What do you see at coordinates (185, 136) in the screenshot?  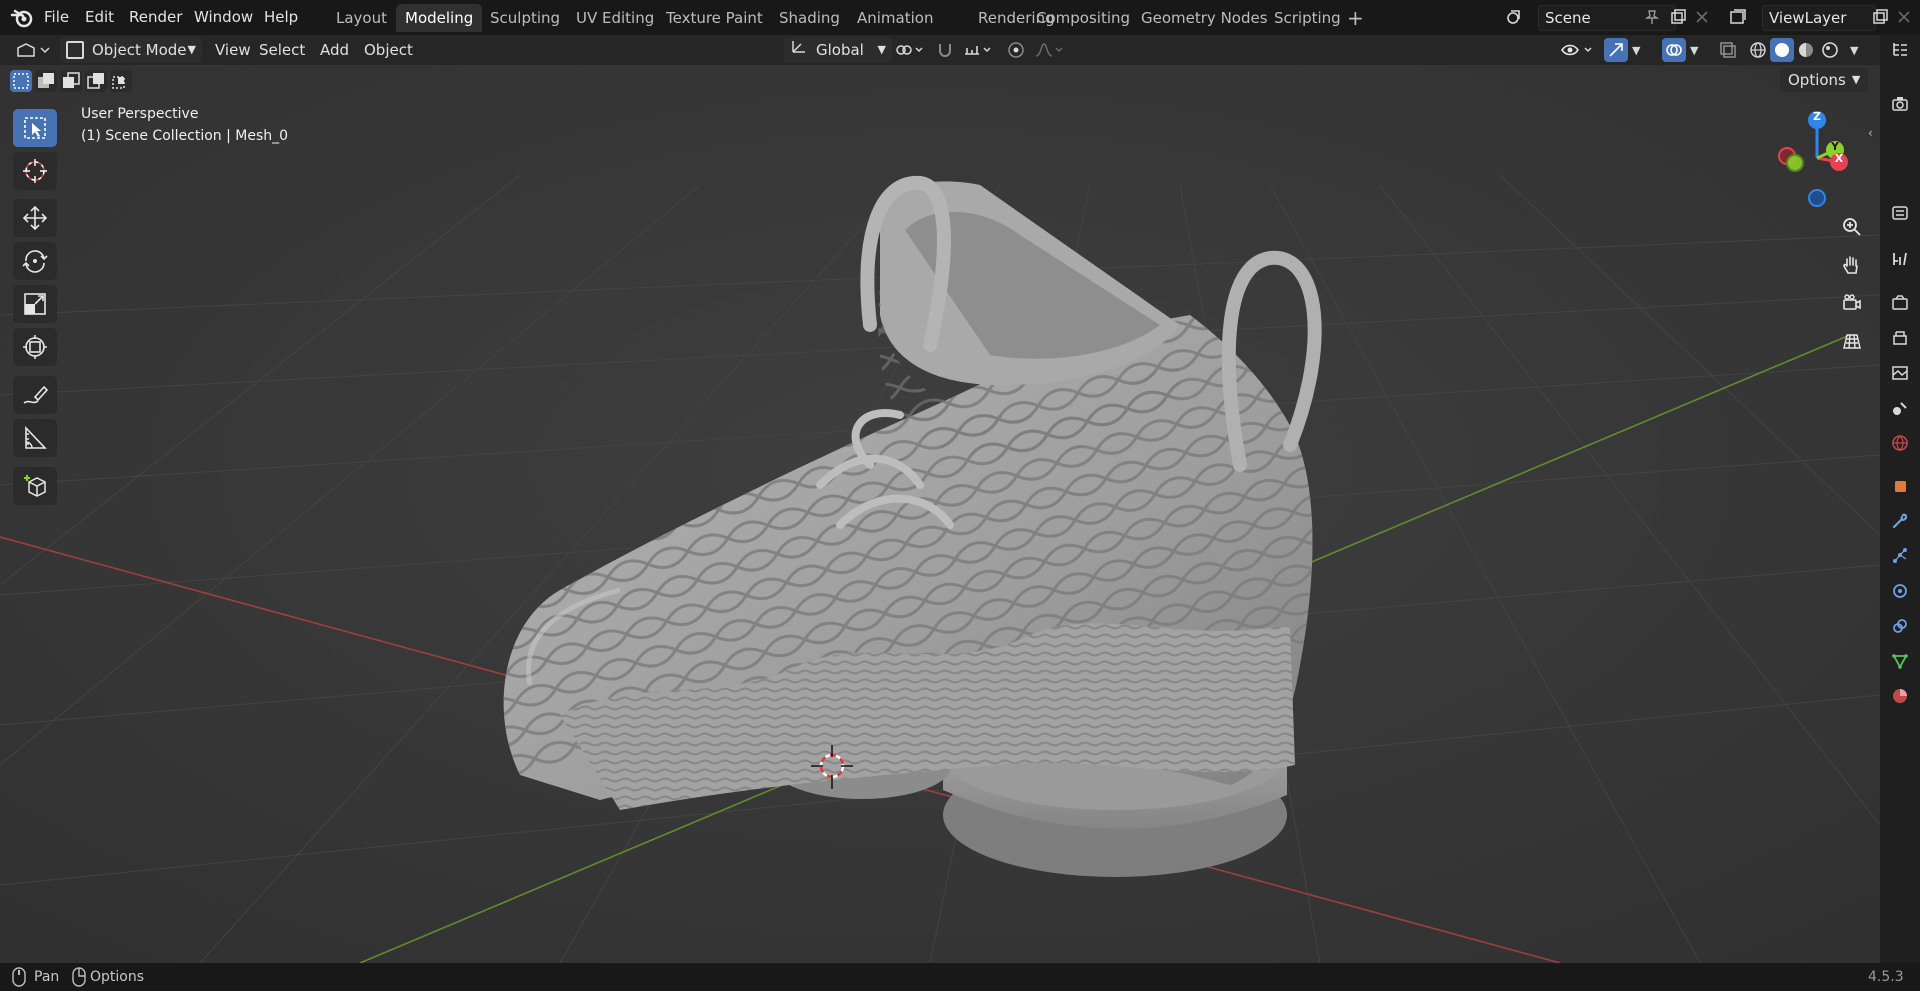 I see `viewport-collection-info: (1) Scene Collection | Mesh_0` at bounding box center [185, 136].